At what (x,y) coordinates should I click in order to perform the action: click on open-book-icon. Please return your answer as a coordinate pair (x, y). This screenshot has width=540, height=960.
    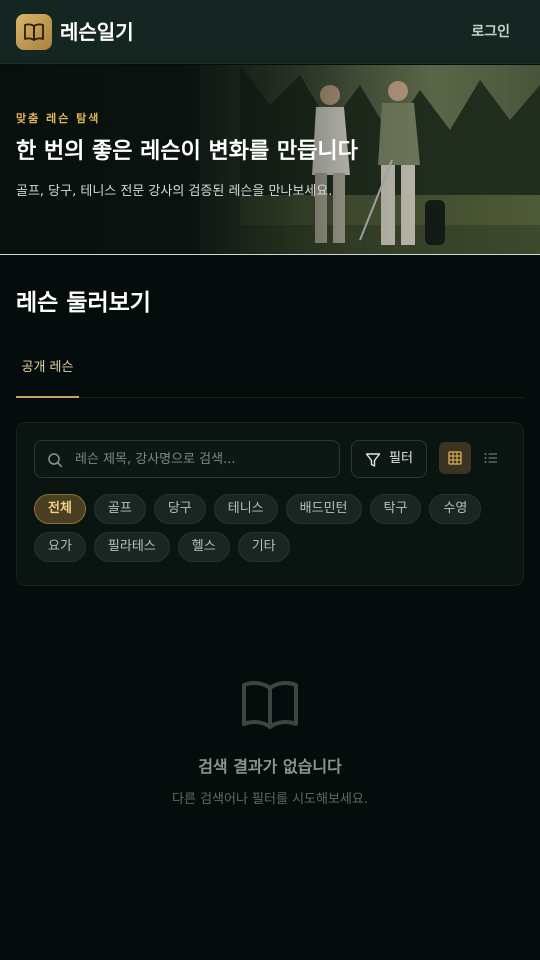
    Looking at the image, I should click on (270, 705).